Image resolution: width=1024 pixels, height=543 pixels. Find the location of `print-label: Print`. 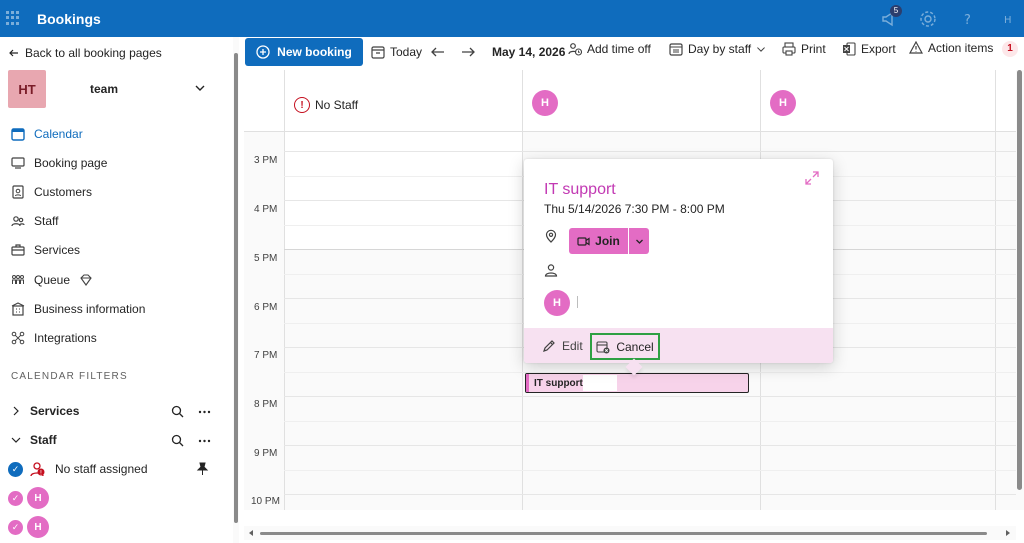

print-label: Print is located at coordinates (813, 49).